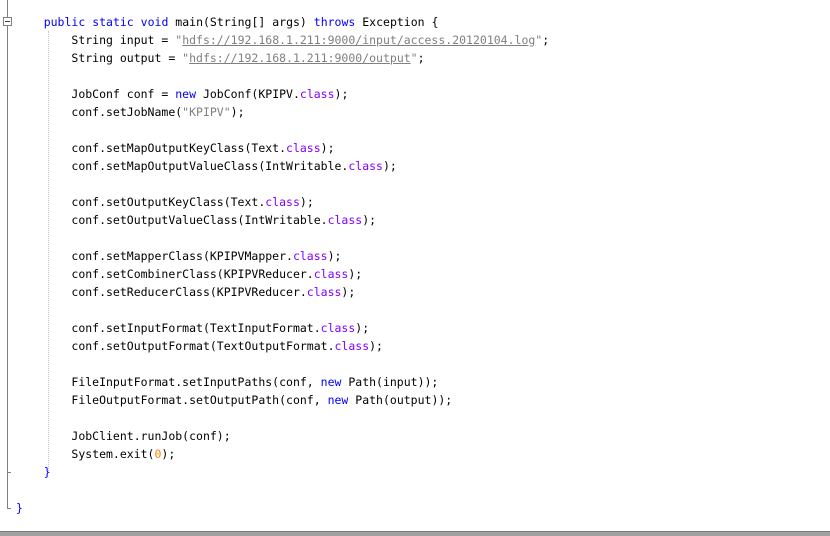 This screenshot has width=830, height=536. Describe the element at coordinates (151, 436) in the screenshot. I see `code-token: JobClient.runJob(conf);` at that location.